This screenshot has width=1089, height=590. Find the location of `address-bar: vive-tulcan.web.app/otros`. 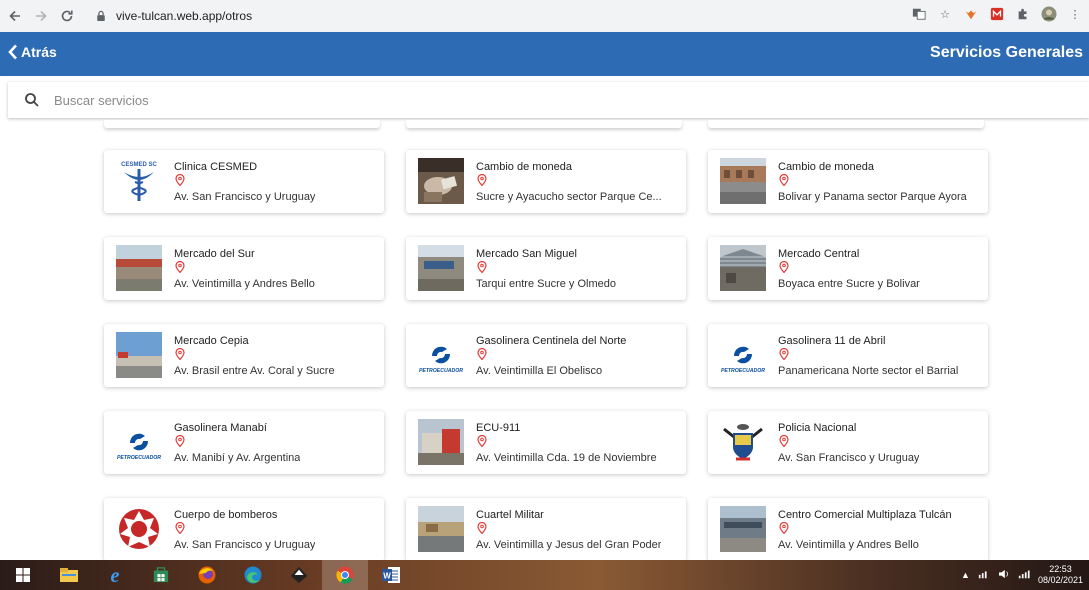

address-bar: vive-tulcan.web.app/otros is located at coordinates (524, 16).